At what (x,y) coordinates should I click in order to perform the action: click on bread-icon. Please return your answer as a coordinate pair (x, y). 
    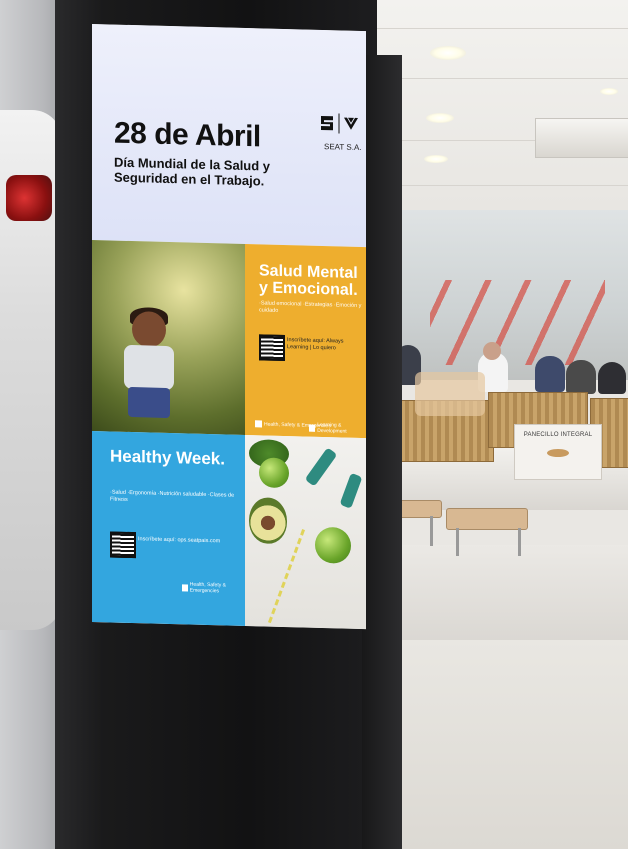
    Looking at the image, I should click on (558, 453).